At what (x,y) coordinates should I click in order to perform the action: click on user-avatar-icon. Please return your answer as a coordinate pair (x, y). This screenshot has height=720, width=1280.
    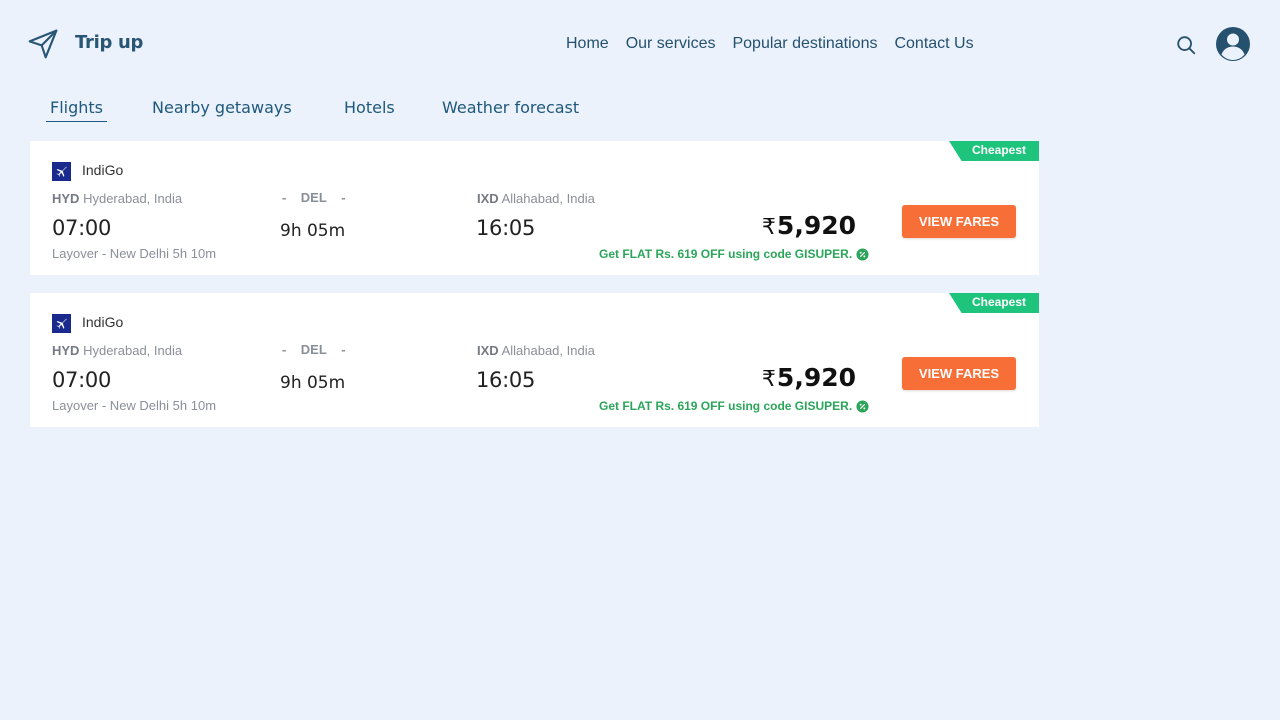
    Looking at the image, I should click on (1233, 44).